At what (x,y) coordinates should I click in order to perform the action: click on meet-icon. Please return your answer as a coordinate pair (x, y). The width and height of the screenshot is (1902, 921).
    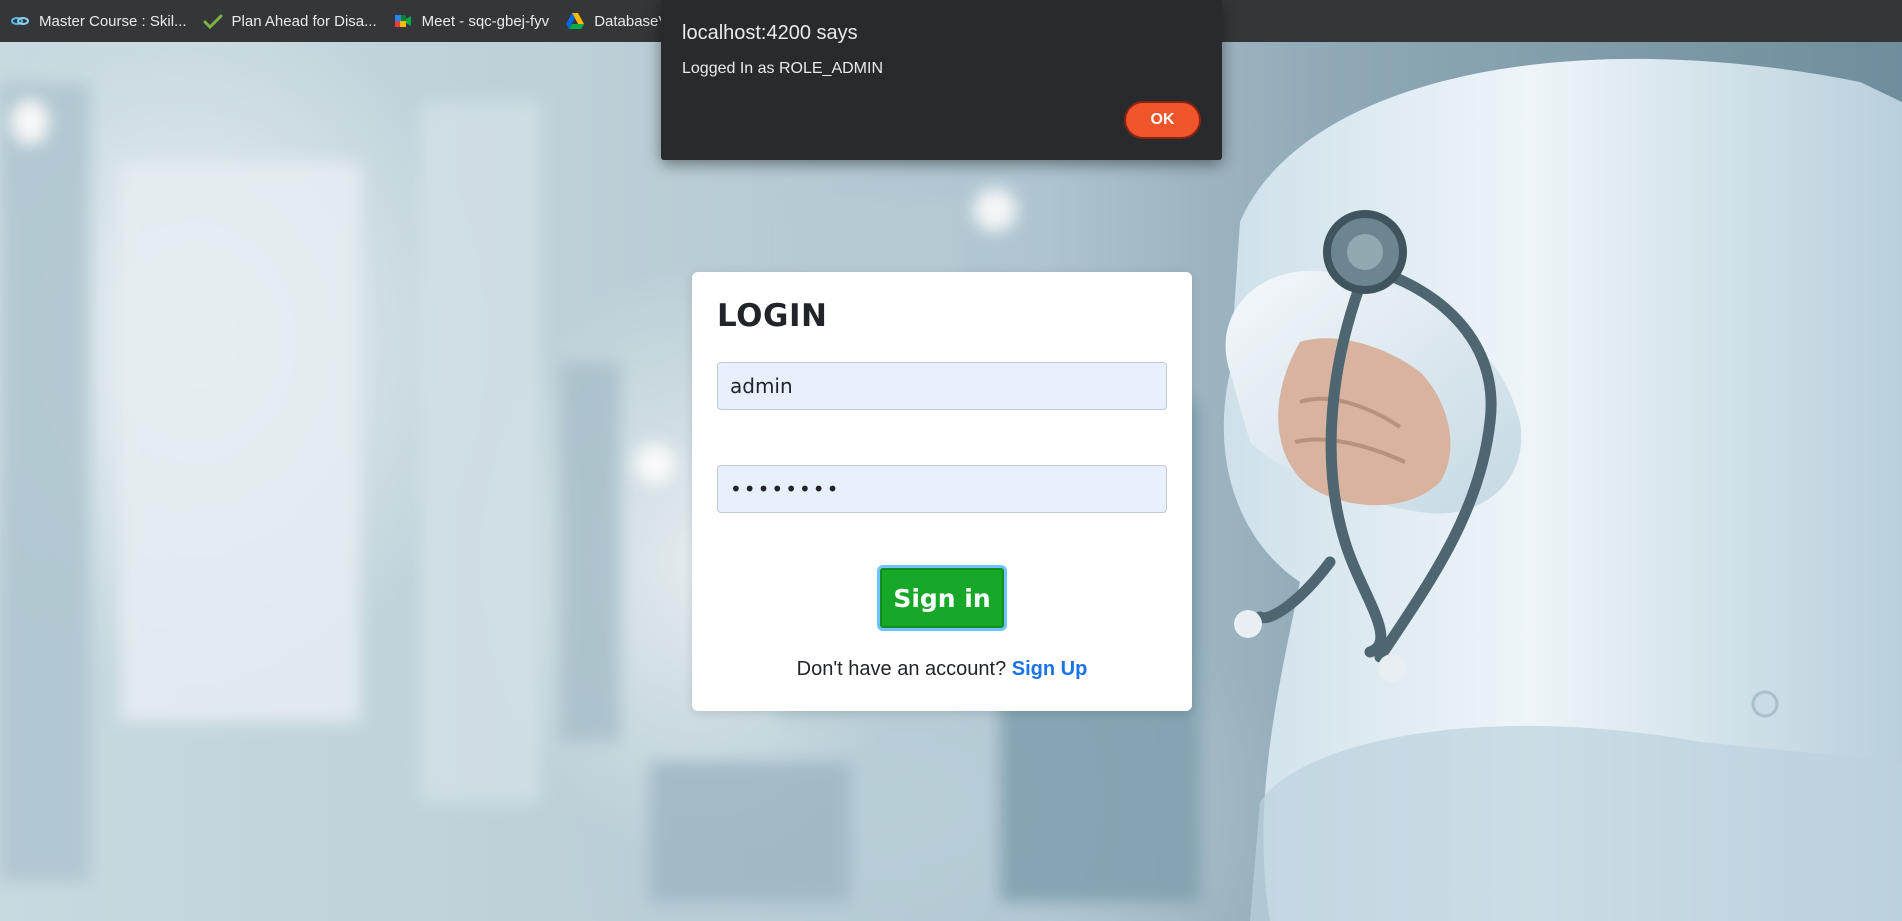
    Looking at the image, I should click on (402, 21).